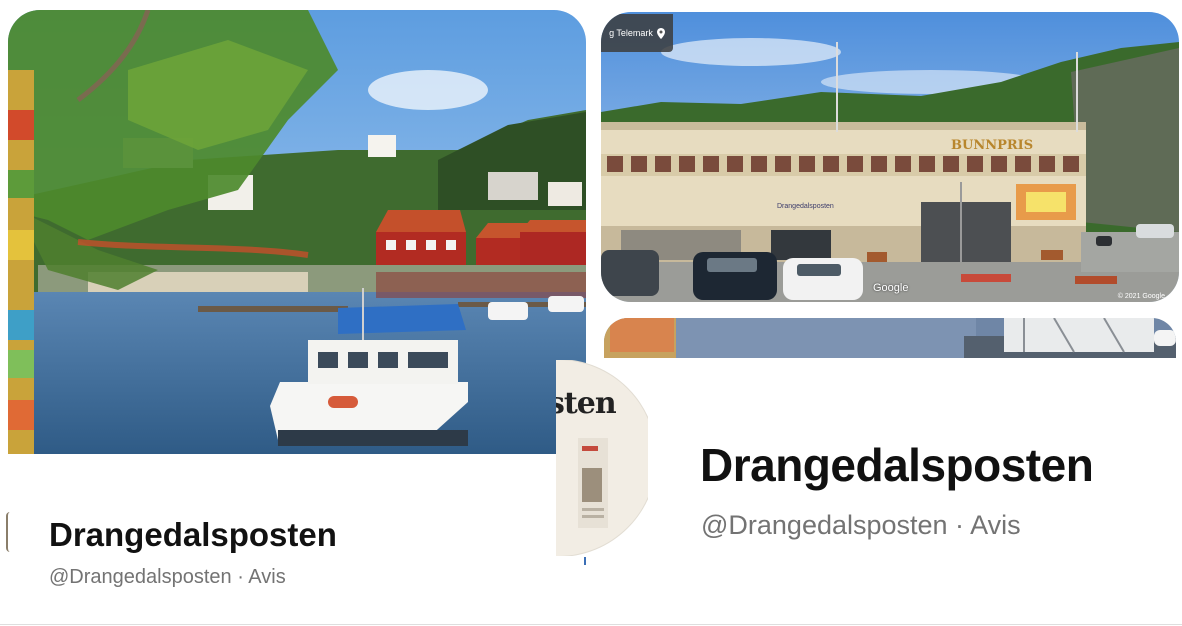 This screenshot has width=1182, height=626. Describe the element at coordinates (1141, 296) in the screenshot. I see `copyright-text: © 2021 Google` at that location.